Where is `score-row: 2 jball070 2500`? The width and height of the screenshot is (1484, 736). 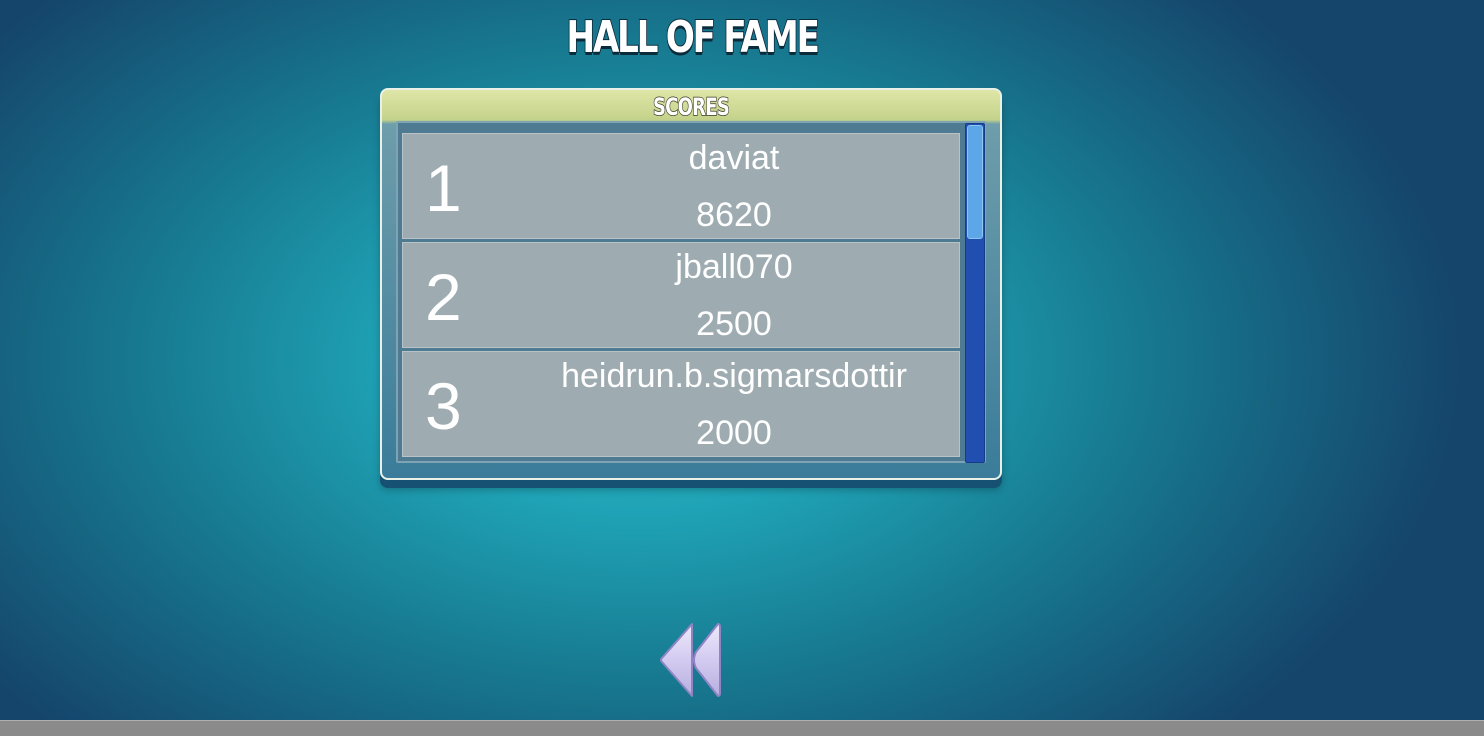
score-row: 2 jball070 2500 is located at coordinates (681, 295).